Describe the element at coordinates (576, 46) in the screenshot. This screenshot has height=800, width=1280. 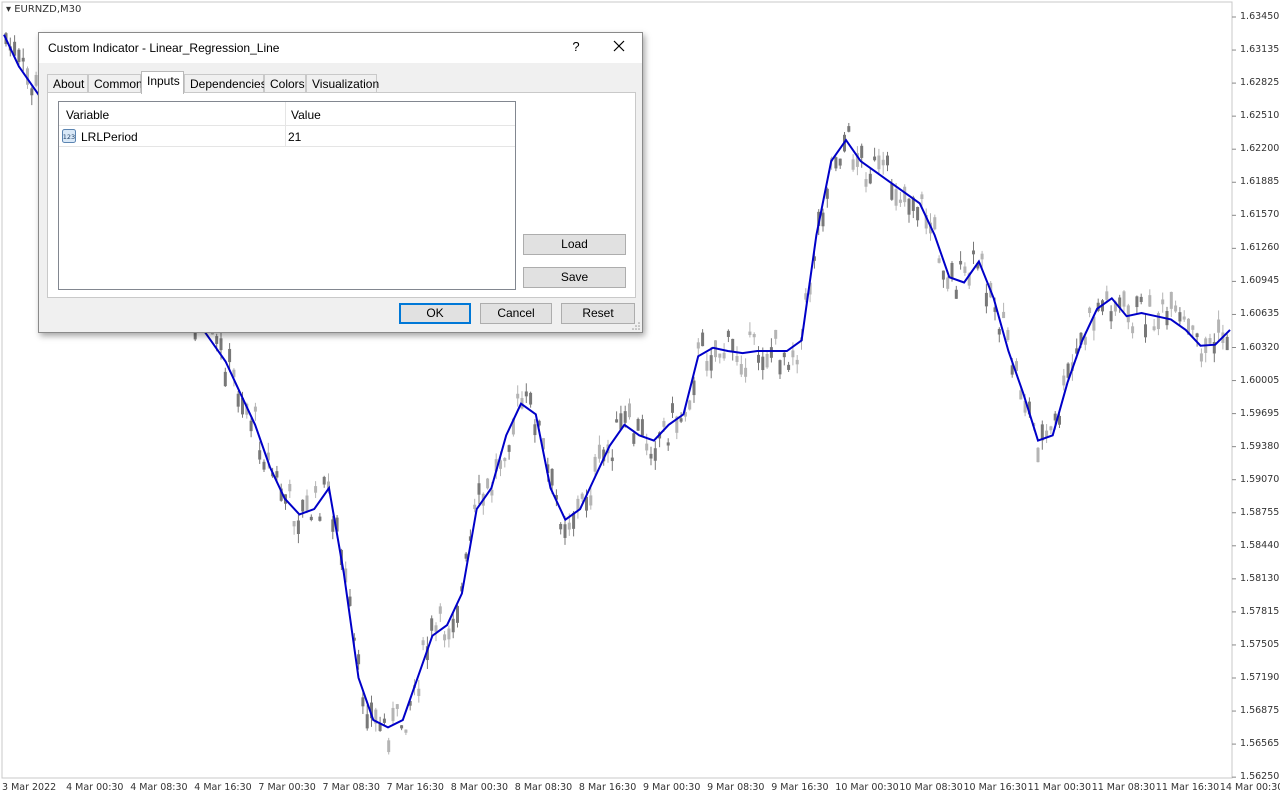
I see `help-button: ?` at that location.